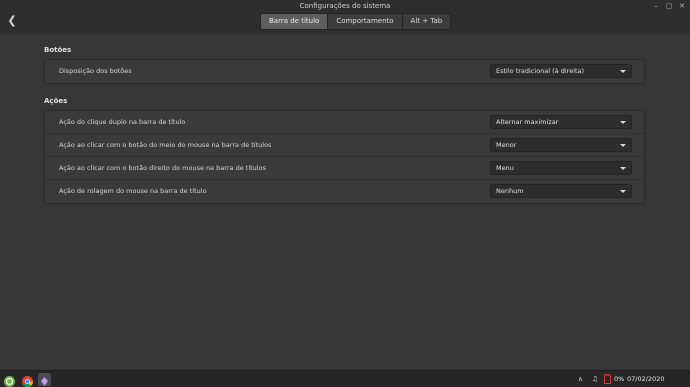  I want to click on middle-click-action-dropdown: Menor, so click(561, 145).